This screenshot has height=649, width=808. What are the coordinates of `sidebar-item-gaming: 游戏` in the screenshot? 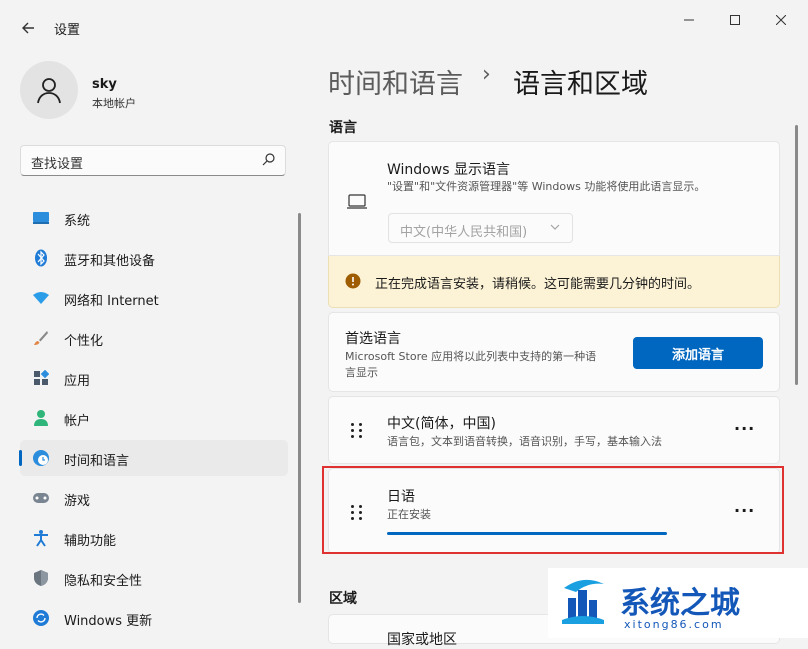 It's located at (154, 498).